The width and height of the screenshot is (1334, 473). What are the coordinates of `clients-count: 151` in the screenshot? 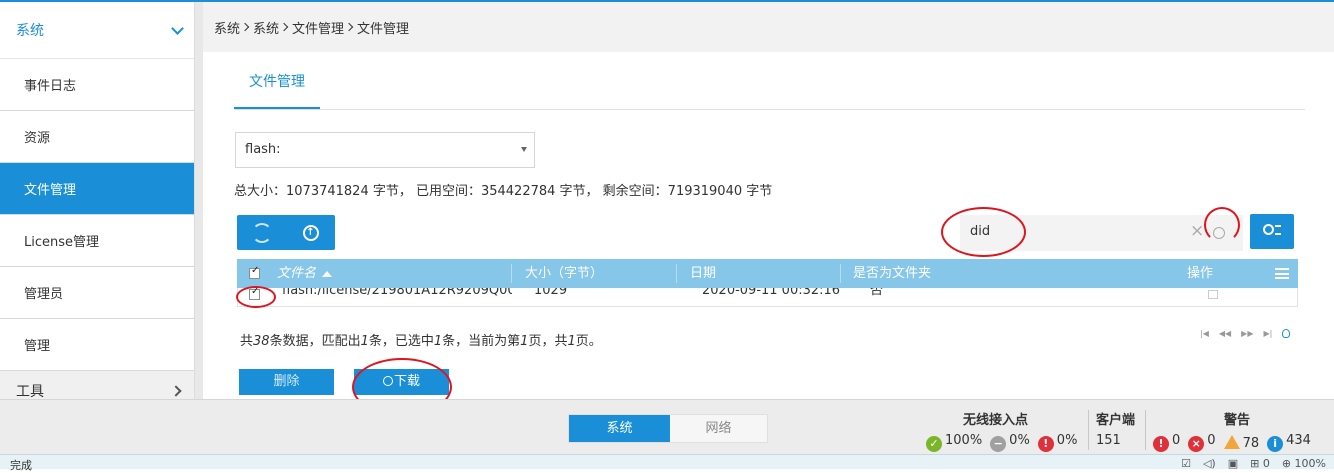 It's located at (1108, 440).